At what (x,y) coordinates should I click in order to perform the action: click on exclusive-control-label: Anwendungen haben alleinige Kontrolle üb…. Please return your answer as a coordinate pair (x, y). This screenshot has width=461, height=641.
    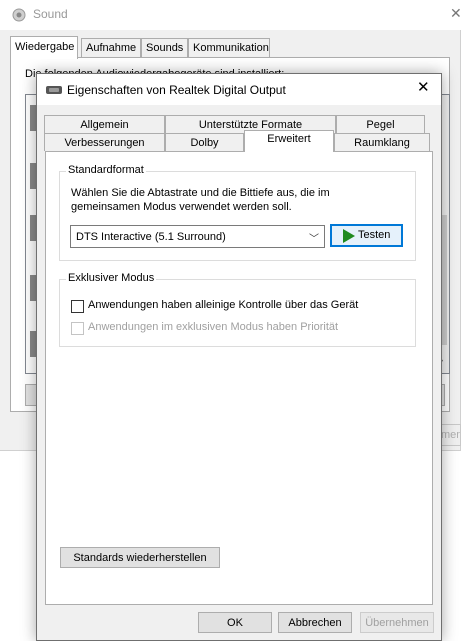
    Looking at the image, I should click on (223, 305).